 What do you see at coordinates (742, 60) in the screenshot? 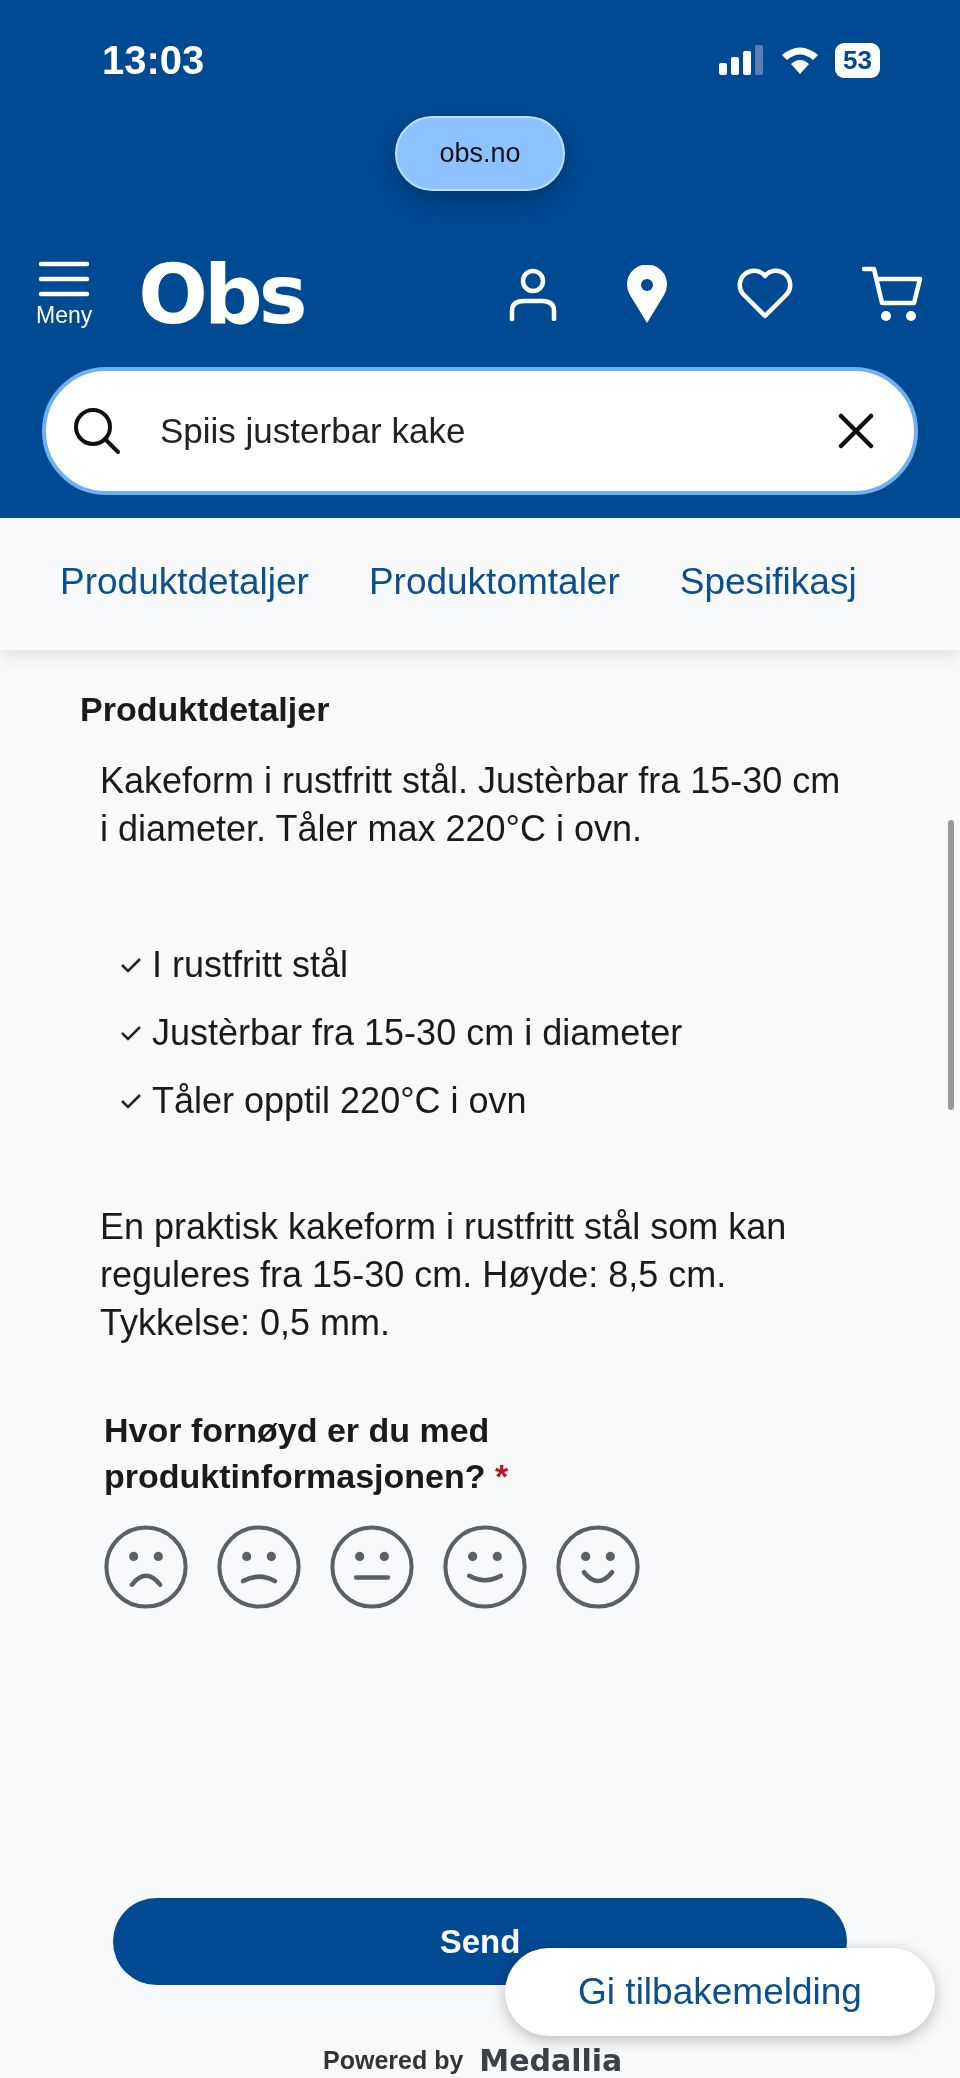
I see `signal-icon` at bounding box center [742, 60].